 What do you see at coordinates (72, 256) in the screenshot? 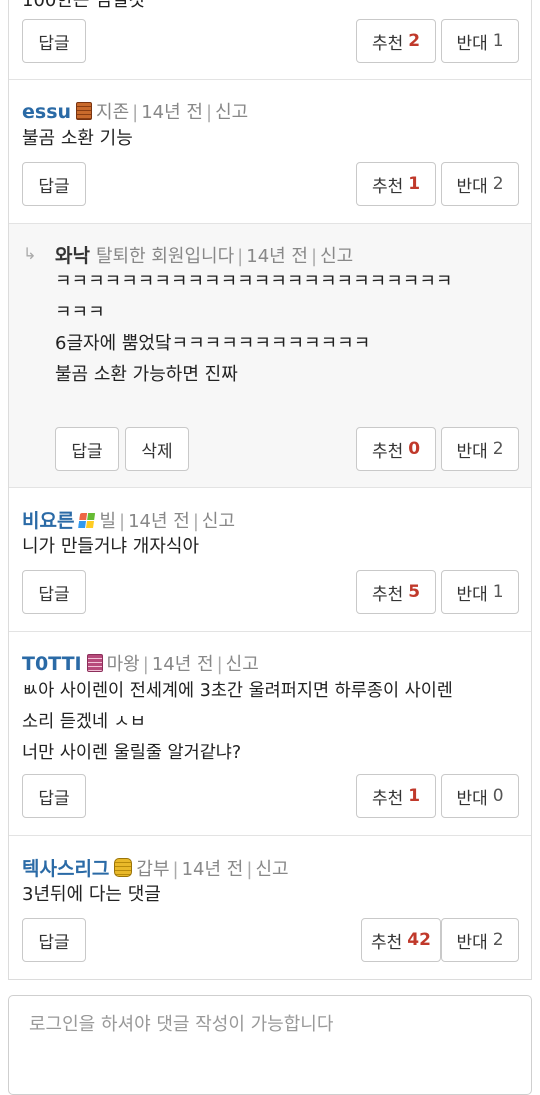
I see `comment-author: 와낙` at bounding box center [72, 256].